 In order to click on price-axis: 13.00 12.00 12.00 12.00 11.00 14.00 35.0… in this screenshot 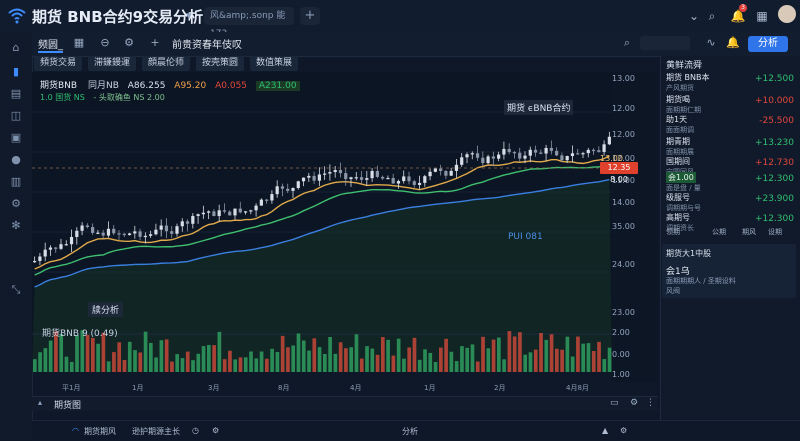, I will do `click(635, 227)`.